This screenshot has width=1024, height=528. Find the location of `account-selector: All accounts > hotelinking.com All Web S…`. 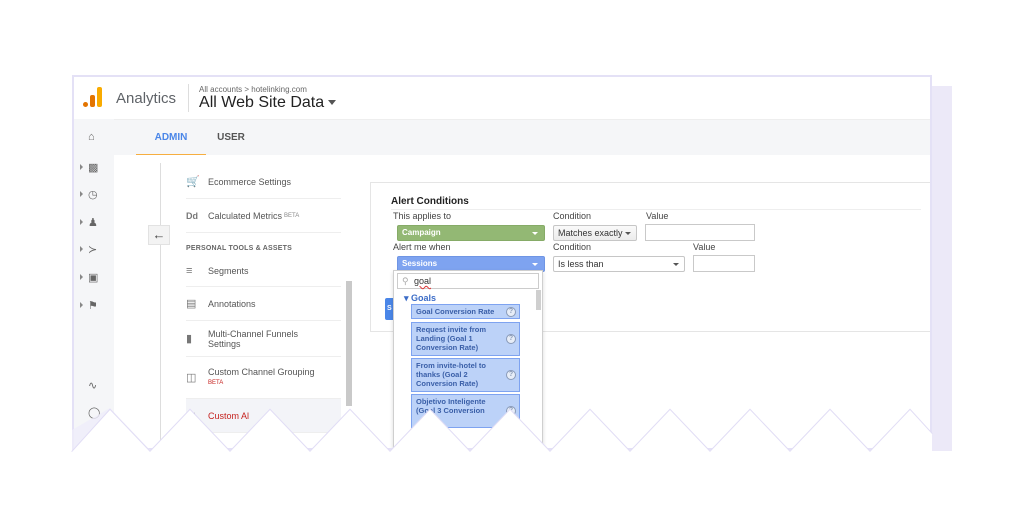

account-selector: All accounts > hotelinking.com All Web S… is located at coordinates (268, 98).